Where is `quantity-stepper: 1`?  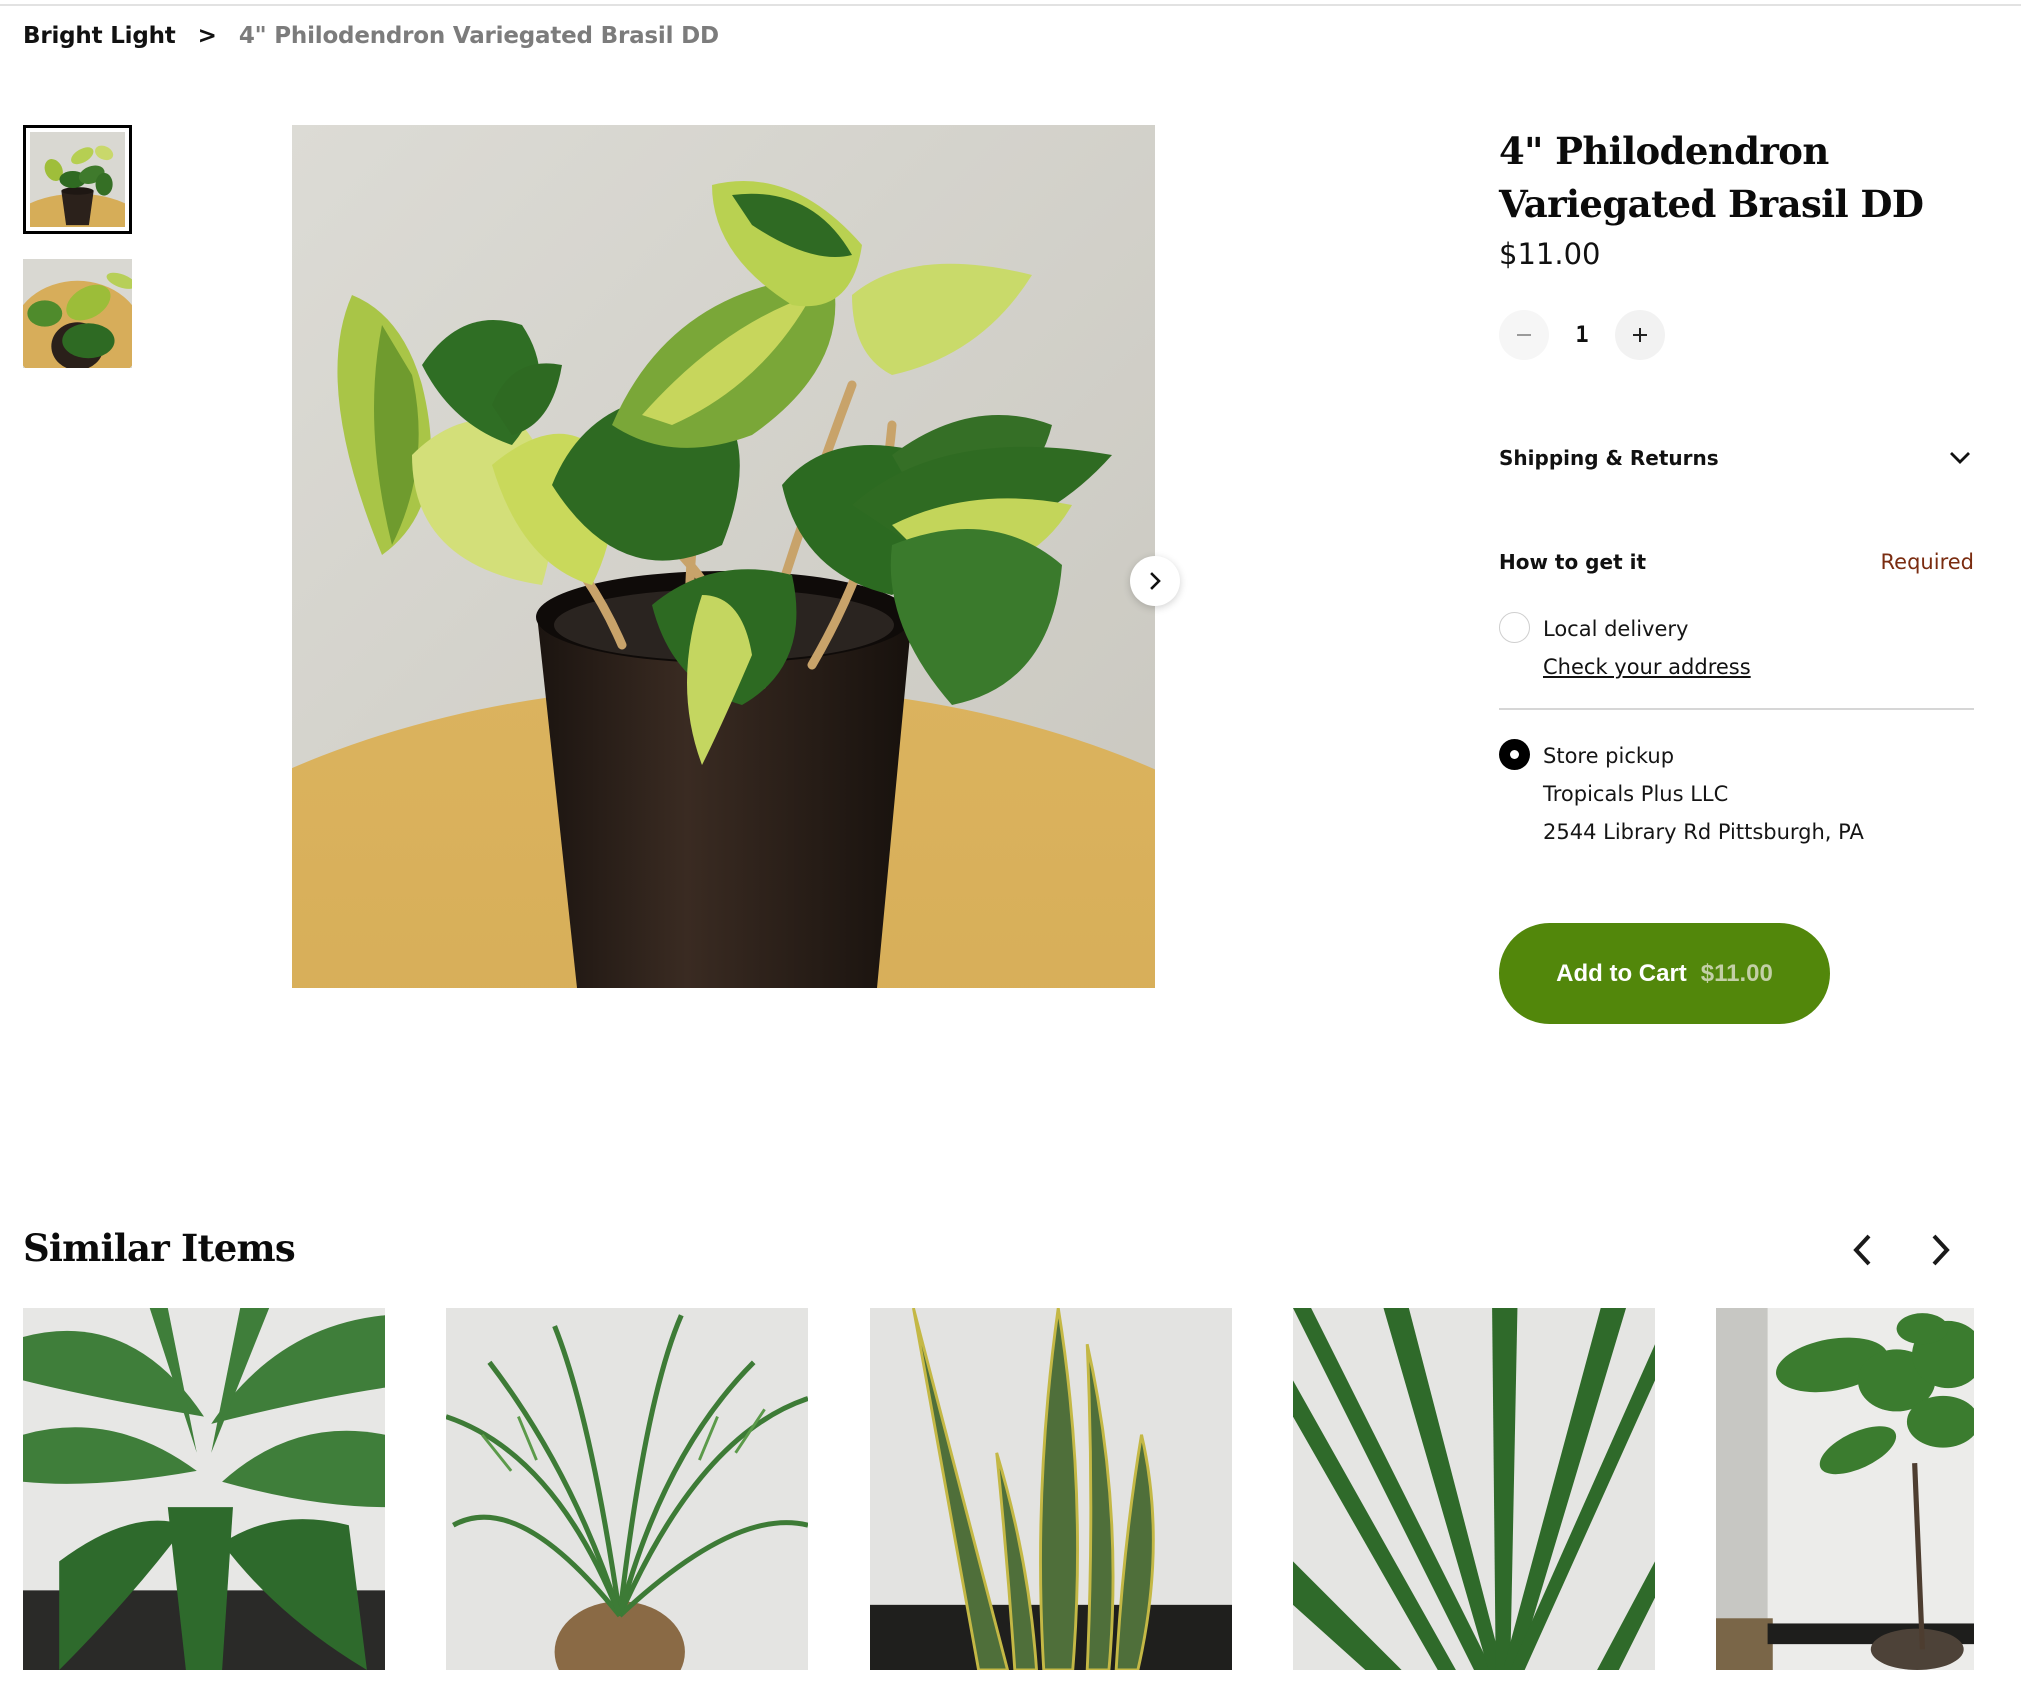 quantity-stepper: 1 is located at coordinates (1582, 335).